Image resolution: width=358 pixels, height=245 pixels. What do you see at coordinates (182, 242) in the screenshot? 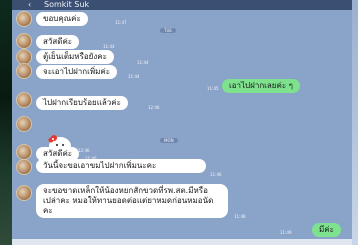
I see `input-bar` at bounding box center [182, 242].